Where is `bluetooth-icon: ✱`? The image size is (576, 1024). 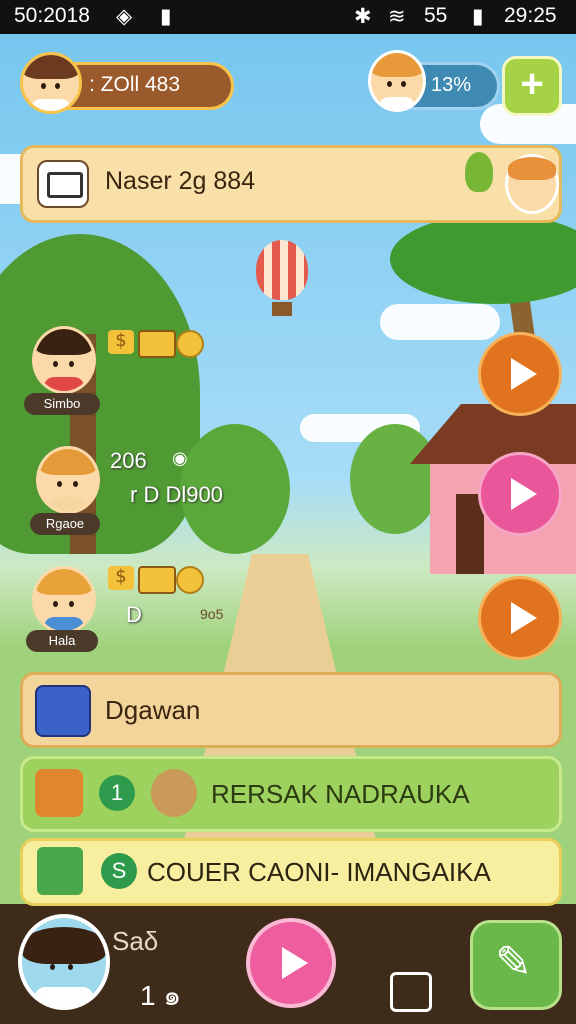 bluetooth-icon: ✱ is located at coordinates (363, 16).